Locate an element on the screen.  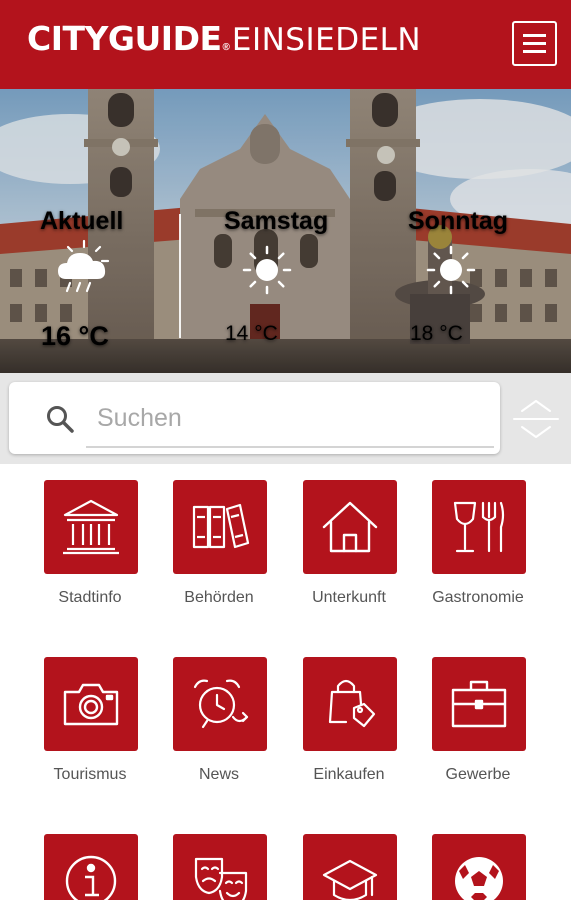
building-columns-icon is located at coordinates (91, 527).